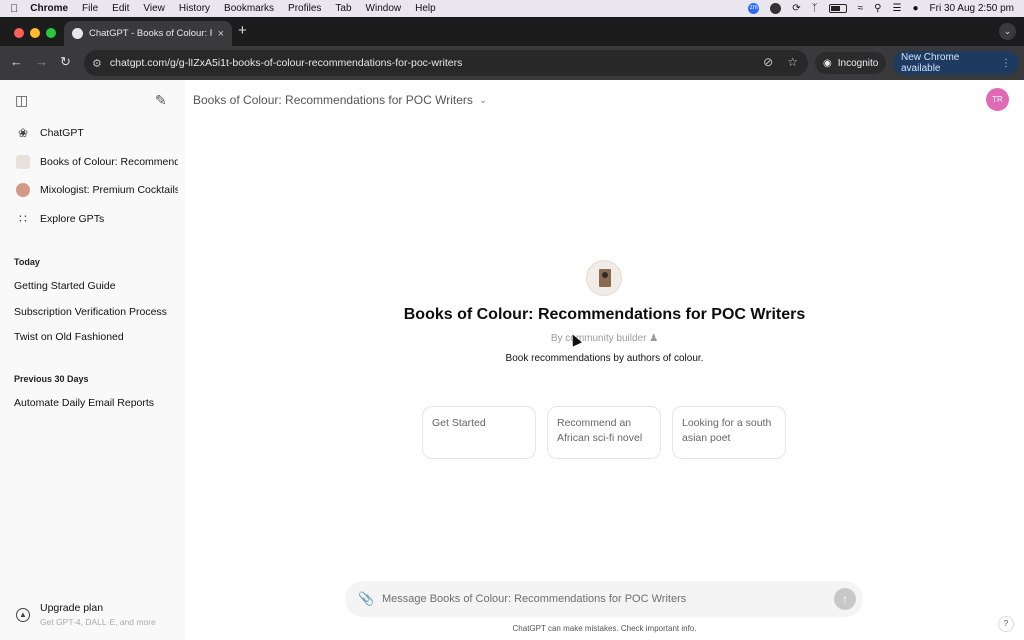  Describe the element at coordinates (768, 62) in the screenshot. I see `eye-slash-icon: ⊘` at that location.